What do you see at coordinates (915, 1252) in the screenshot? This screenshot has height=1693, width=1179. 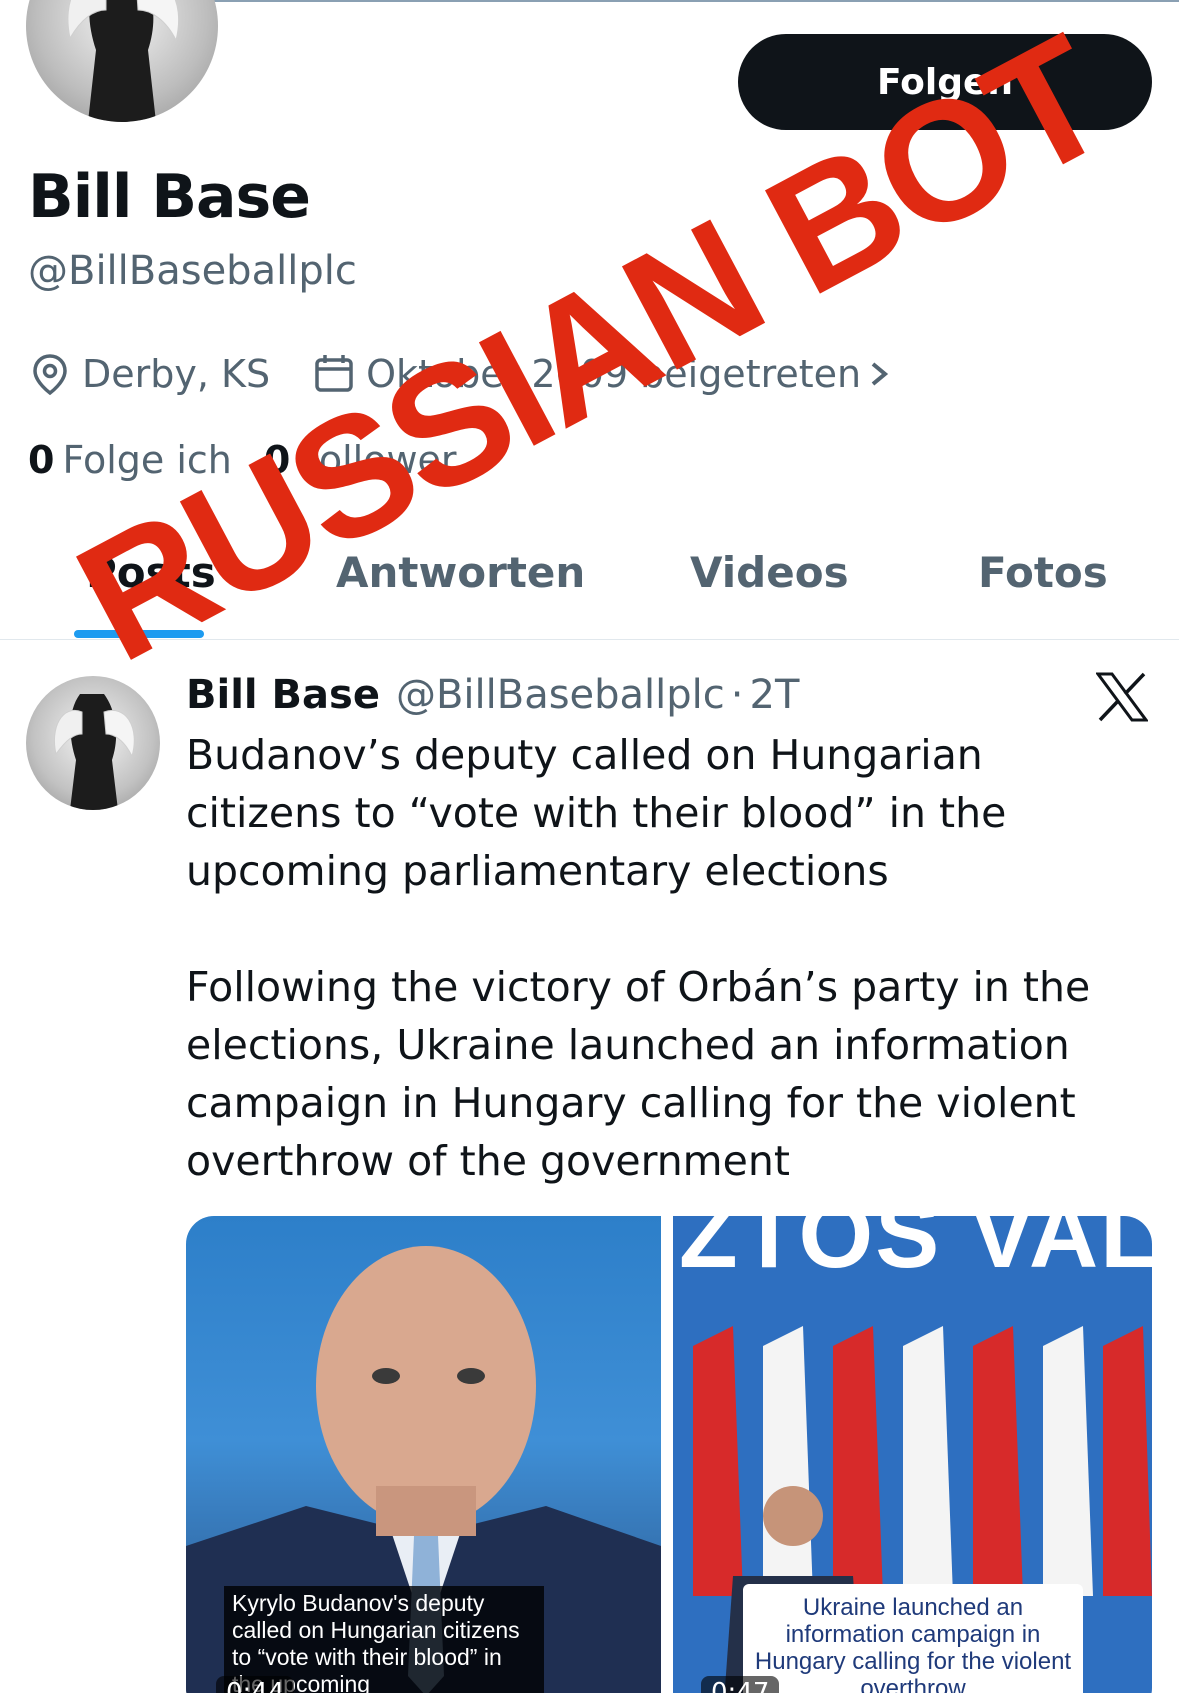 I see `backdrop-banner: ZTOS VAL` at bounding box center [915, 1252].